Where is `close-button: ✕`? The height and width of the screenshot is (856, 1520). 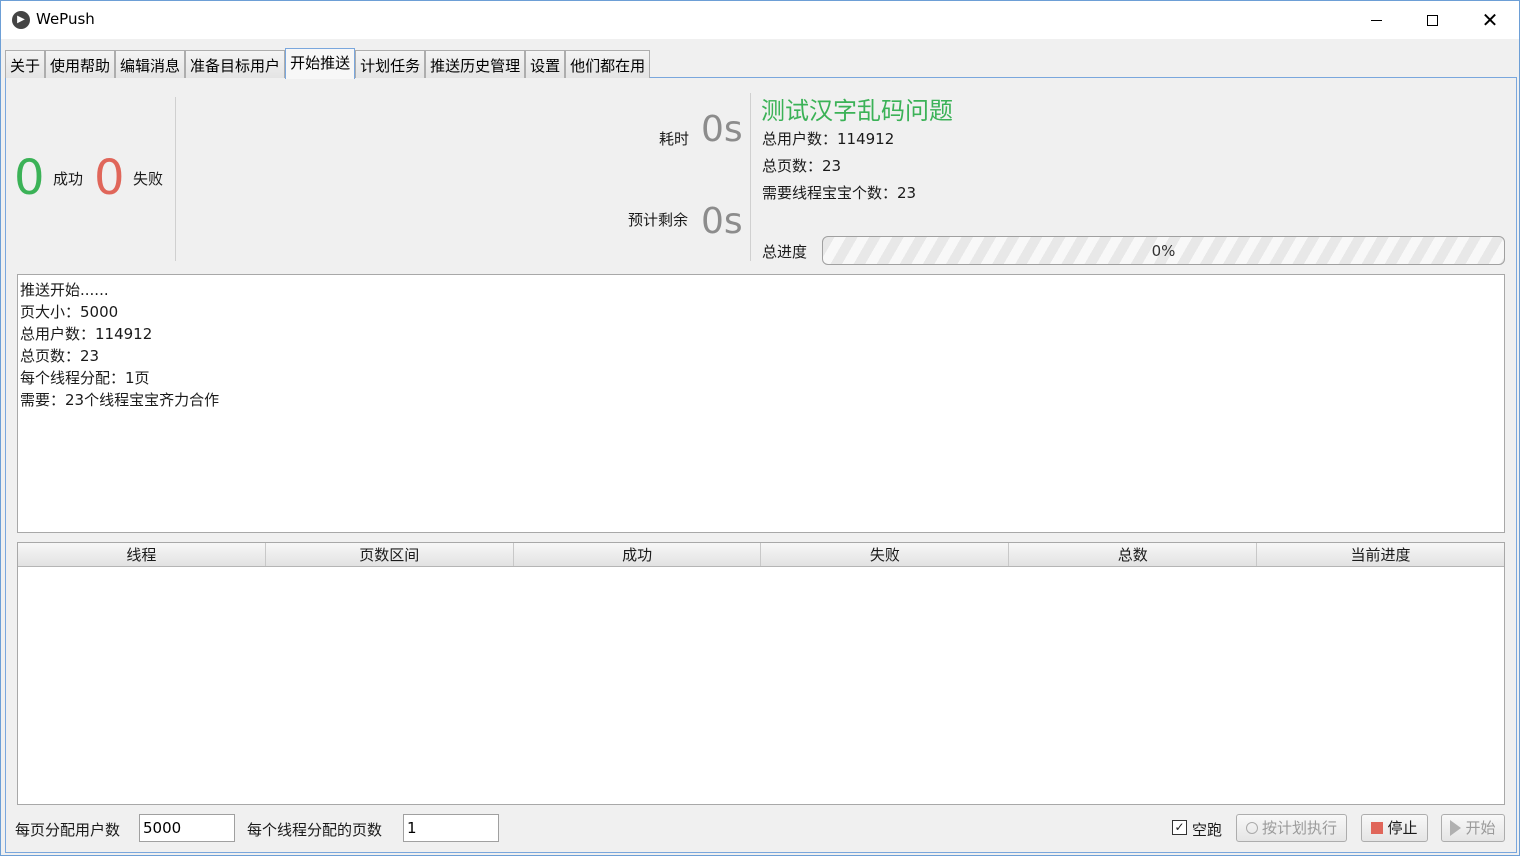 close-button: ✕ is located at coordinates (1490, 20).